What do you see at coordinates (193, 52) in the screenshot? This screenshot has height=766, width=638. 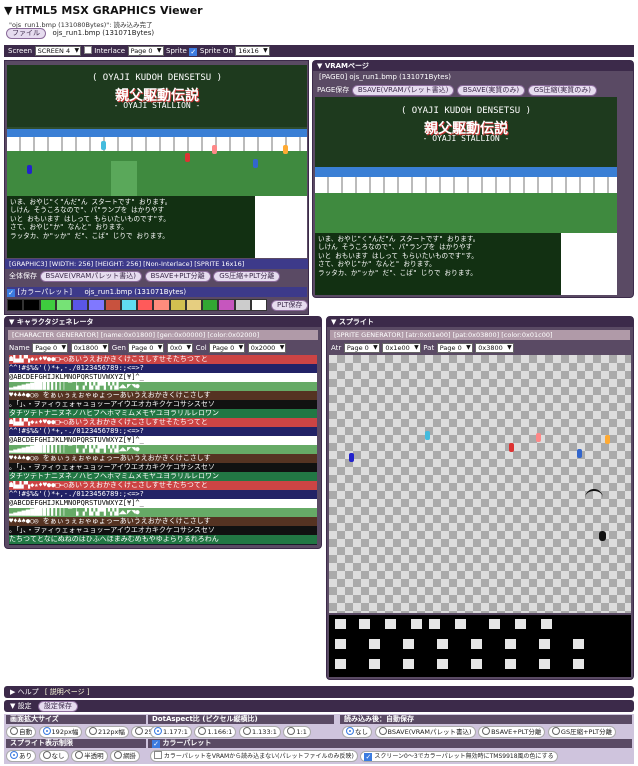 I see `sprite-on-checkbox: ✓` at bounding box center [193, 52].